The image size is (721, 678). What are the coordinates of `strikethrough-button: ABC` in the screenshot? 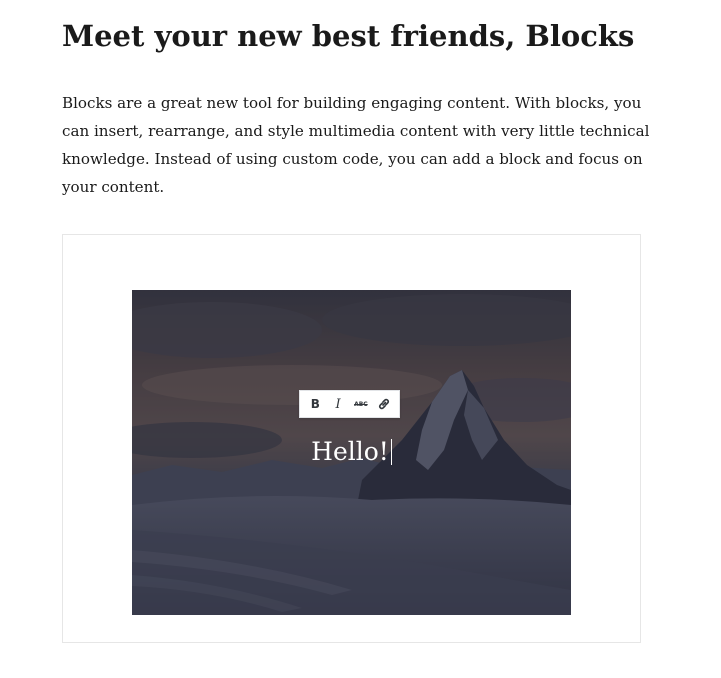 It's located at (361, 404).